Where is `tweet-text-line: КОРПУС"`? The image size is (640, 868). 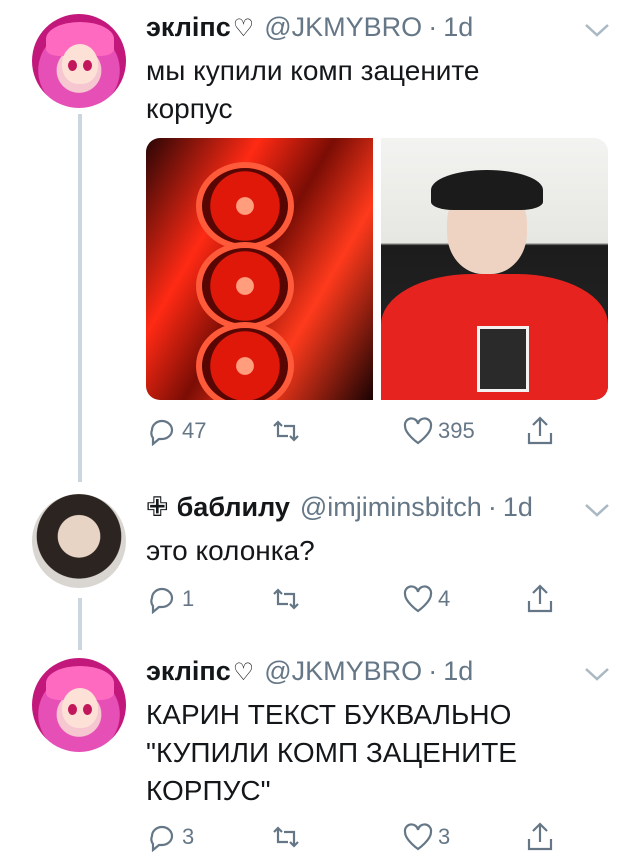
tweet-text-line: КОРПУС" is located at coordinates (208, 790).